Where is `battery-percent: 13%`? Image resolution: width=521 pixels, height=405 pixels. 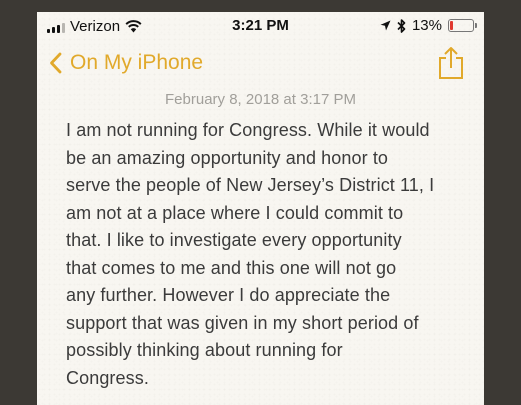 battery-percent: 13% is located at coordinates (426, 25).